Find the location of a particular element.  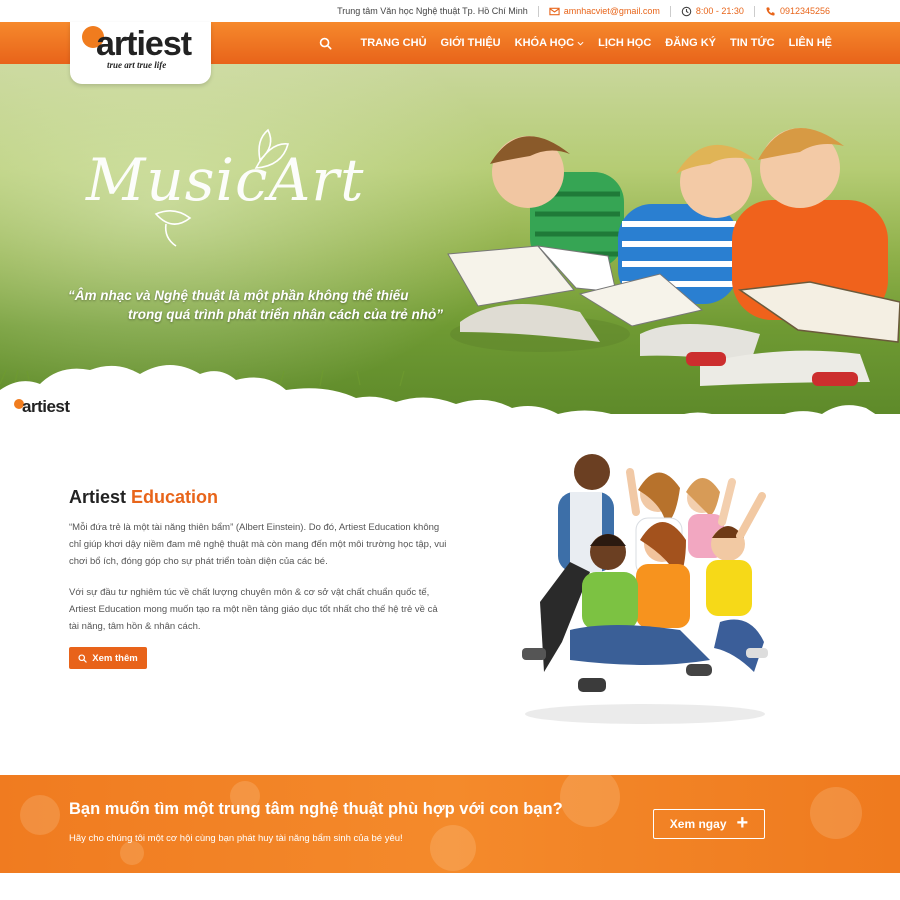

about-title: Artiest Education is located at coordinates (143, 497).